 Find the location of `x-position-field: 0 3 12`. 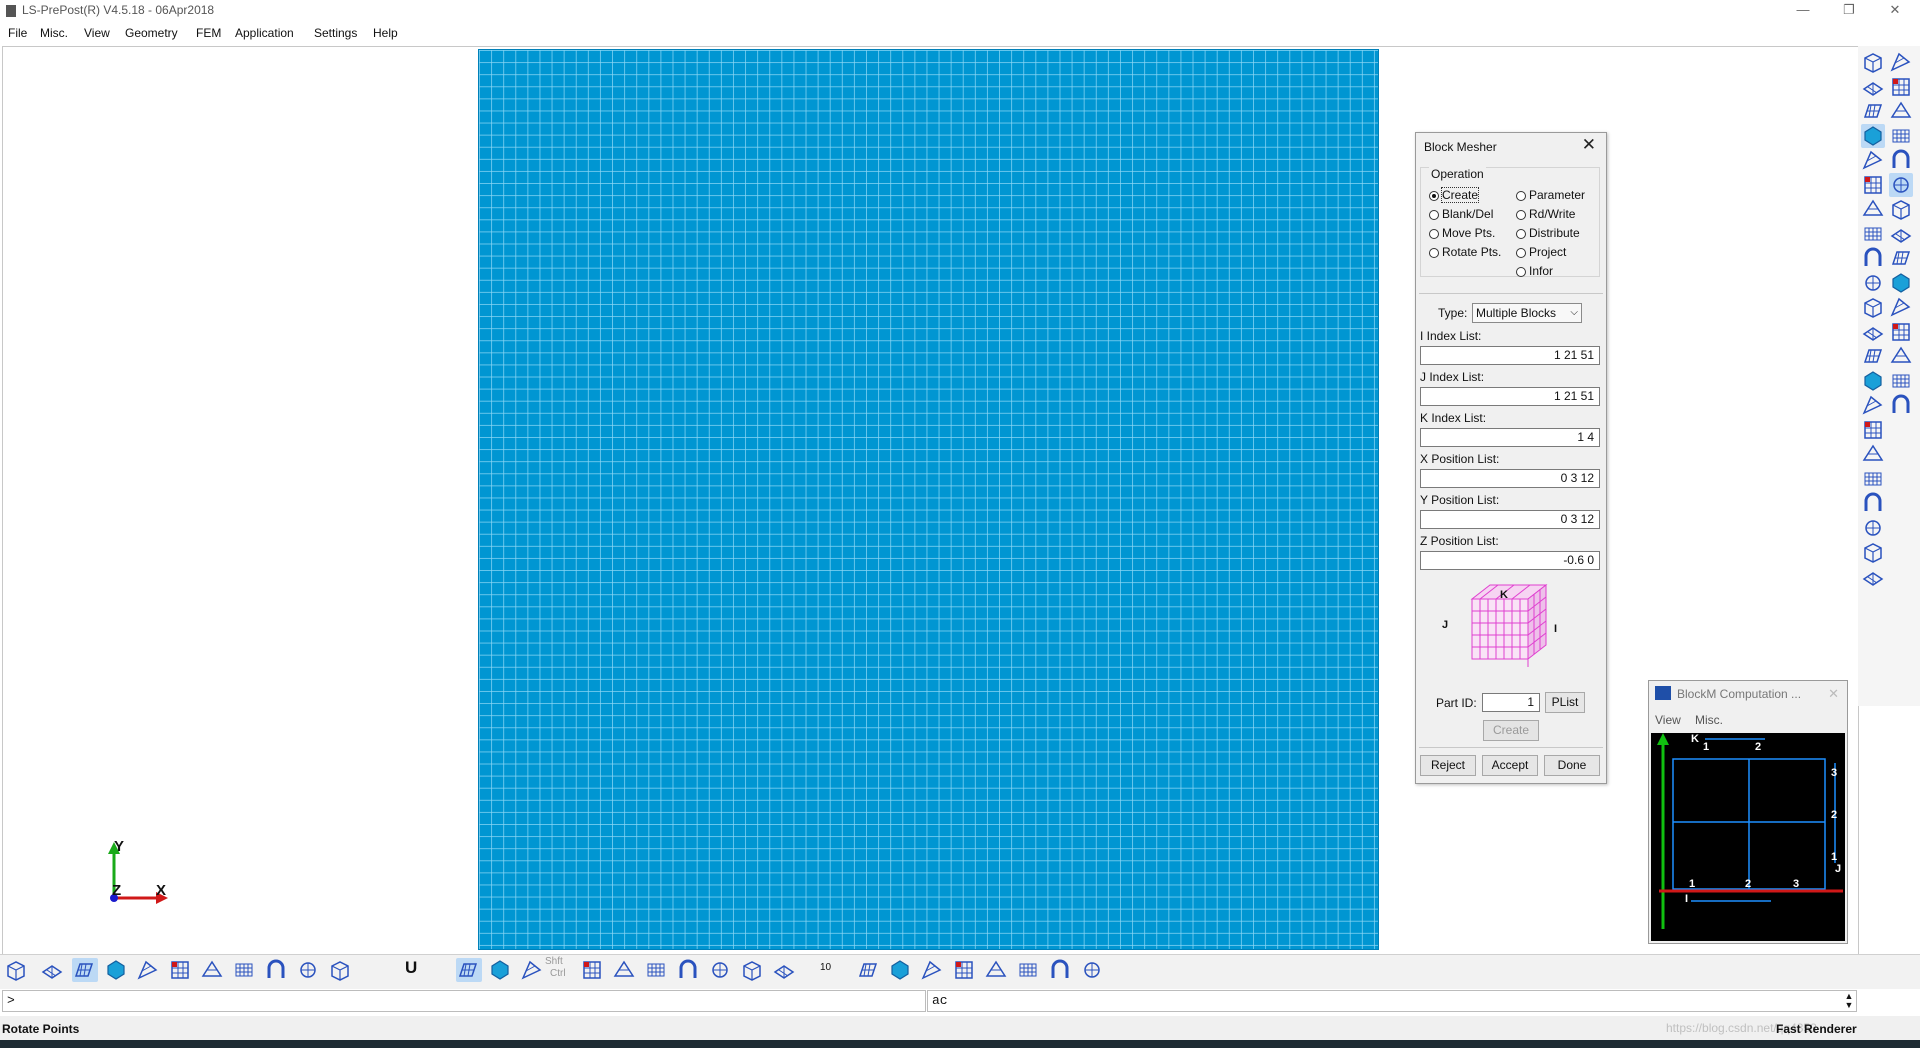

x-position-field: 0 3 12 is located at coordinates (1510, 478).